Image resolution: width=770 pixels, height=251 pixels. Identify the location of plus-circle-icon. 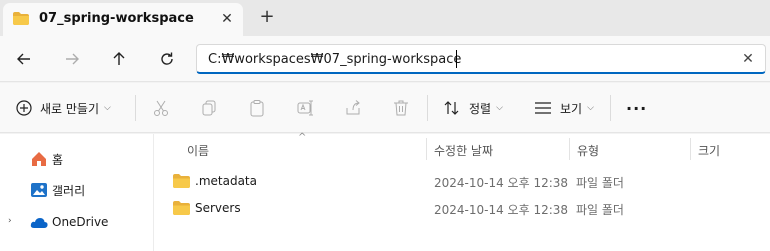
(24, 108).